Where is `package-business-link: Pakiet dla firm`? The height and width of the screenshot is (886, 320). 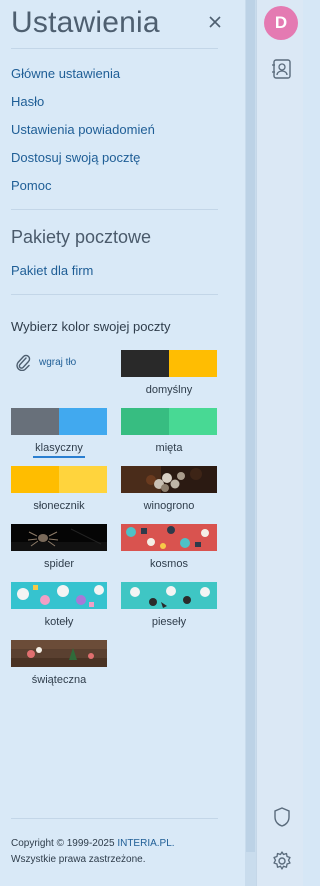
package-business-link: Pakiet dla firm is located at coordinates (52, 270).